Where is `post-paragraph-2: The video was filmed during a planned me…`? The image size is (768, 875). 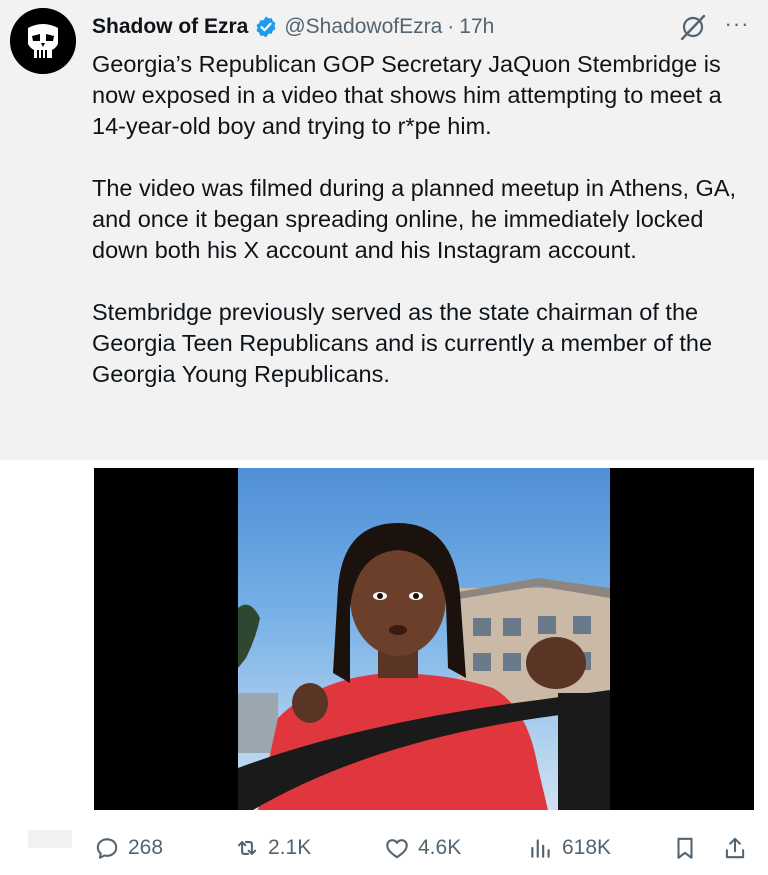
post-paragraph-2: The video was filmed during a planned me… is located at coordinates (414, 219).